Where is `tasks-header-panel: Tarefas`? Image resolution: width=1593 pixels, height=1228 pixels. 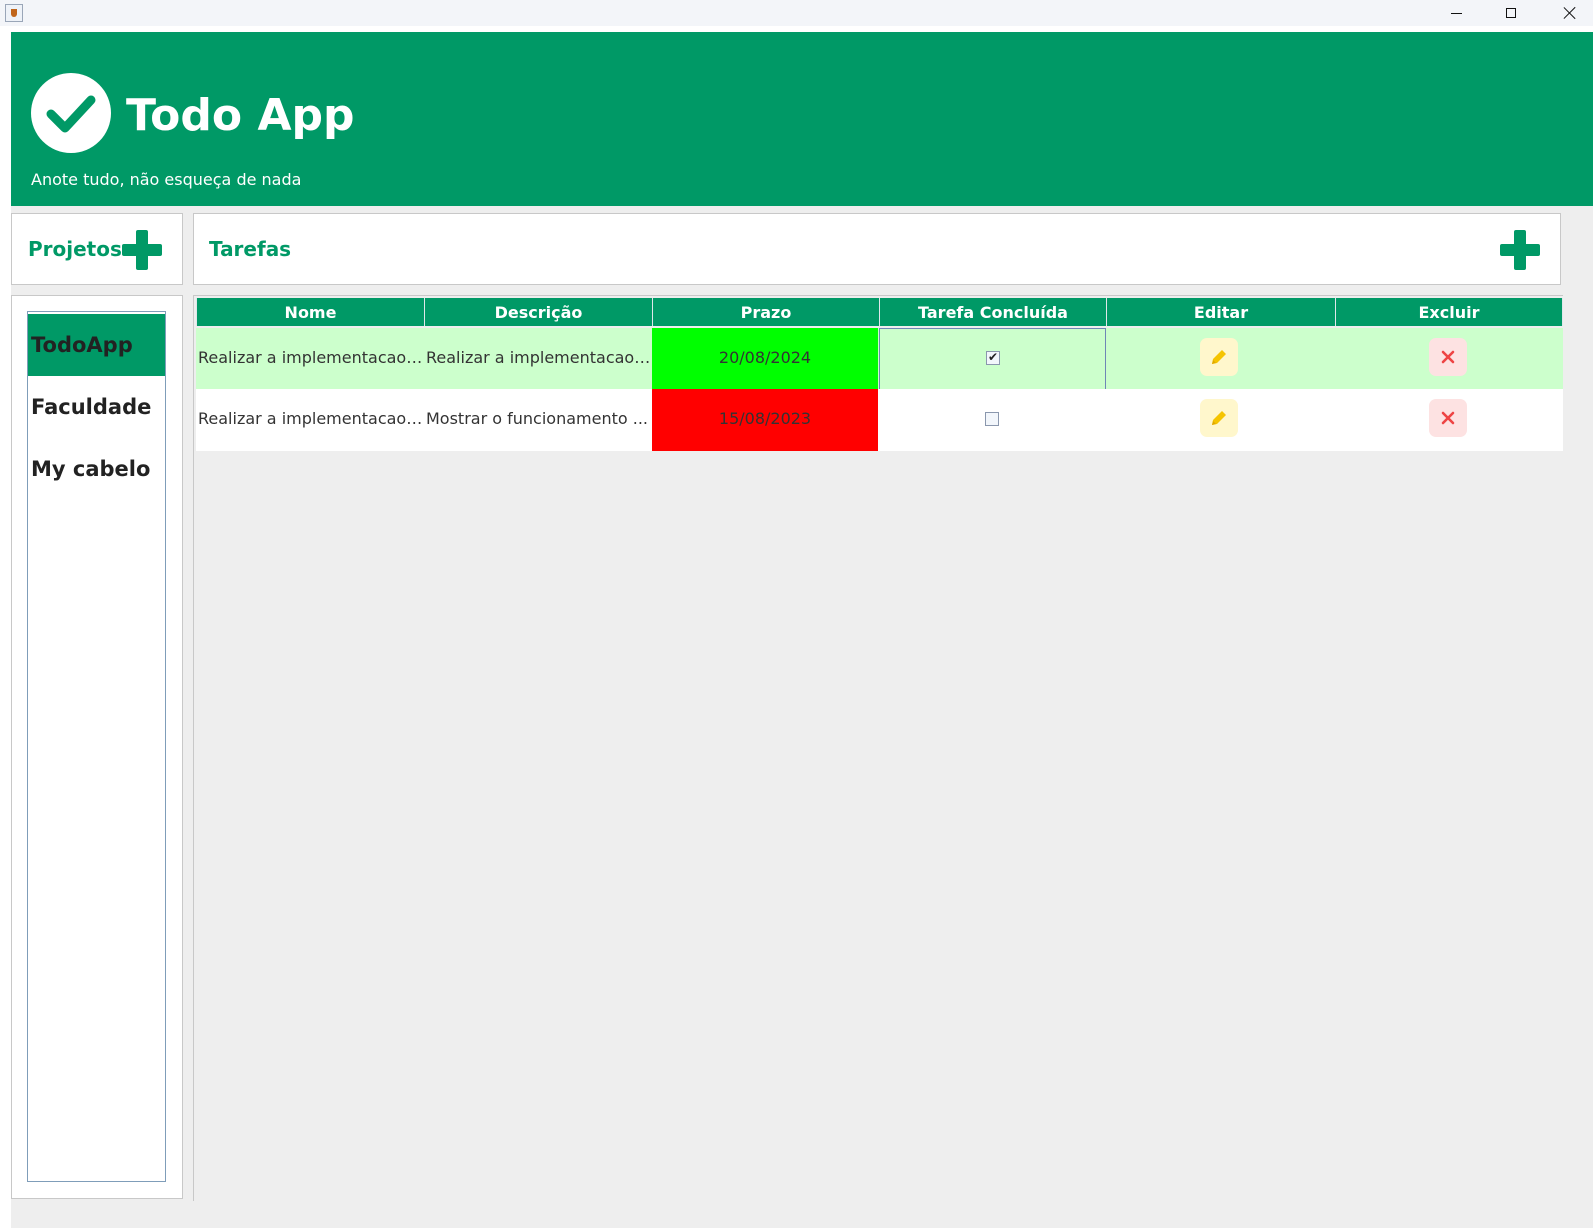
tasks-header-panel: Tarefas is located at coordinates (877, 249).